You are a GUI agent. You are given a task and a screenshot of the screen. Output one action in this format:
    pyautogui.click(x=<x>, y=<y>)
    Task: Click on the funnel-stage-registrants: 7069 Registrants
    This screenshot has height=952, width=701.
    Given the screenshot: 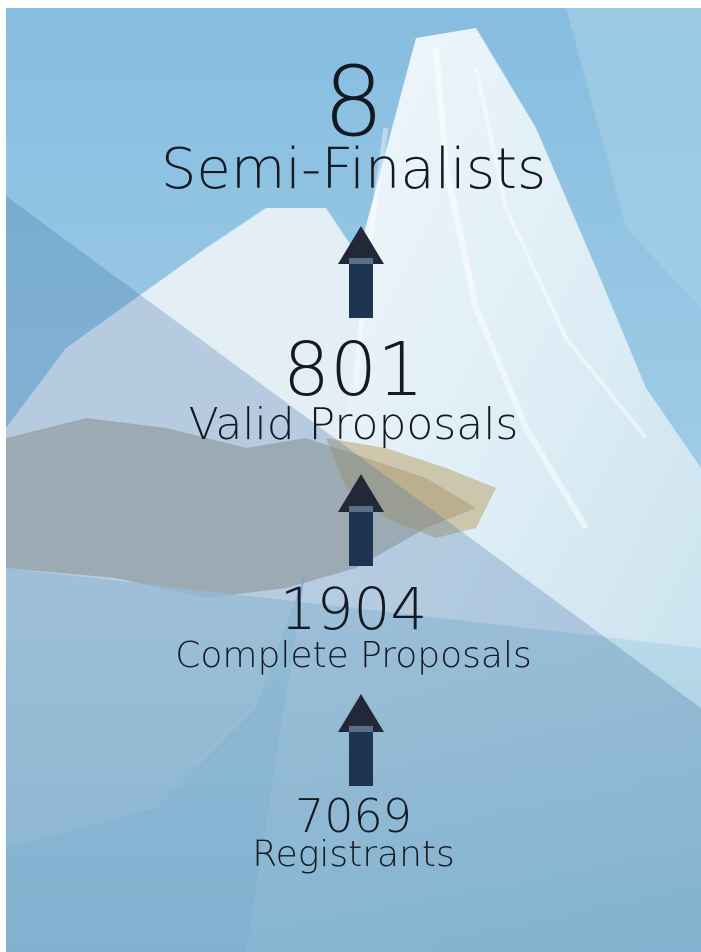 What is the action you would take?
    pyautogui.click(x=353, y=833)
    